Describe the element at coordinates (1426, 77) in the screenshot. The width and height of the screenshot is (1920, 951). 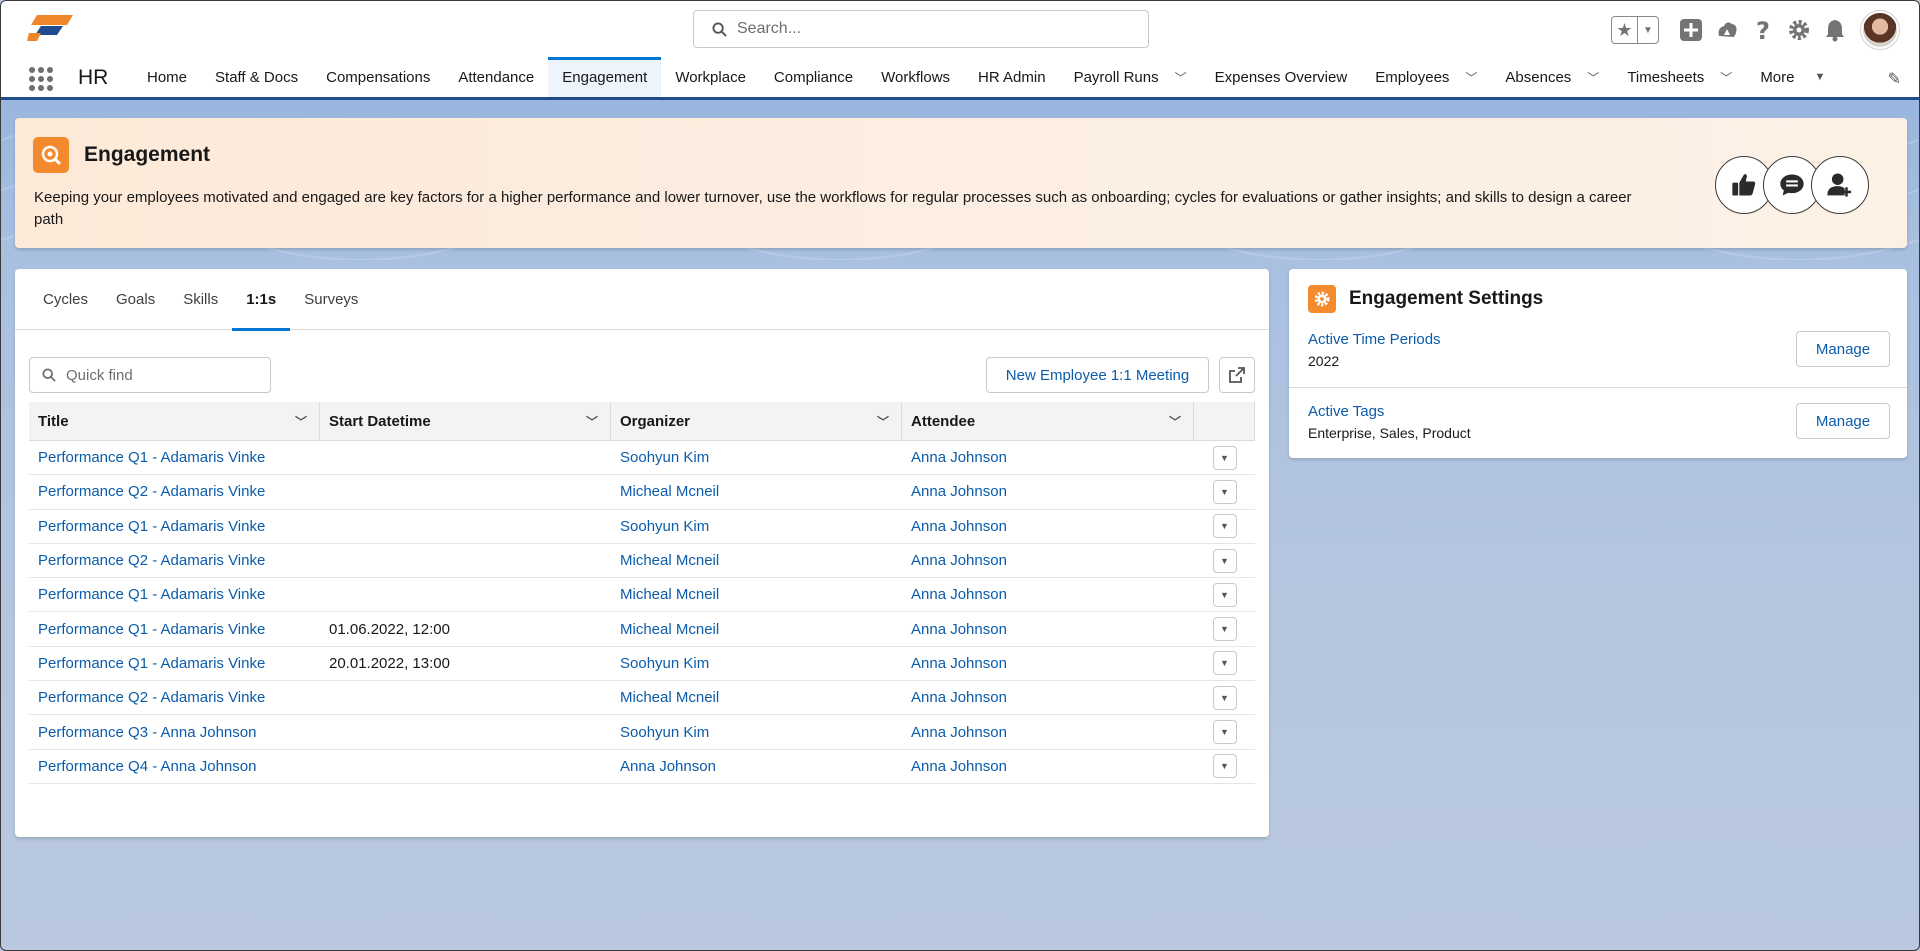
I see `nav-item-employees: Employees ﹀` at that location.